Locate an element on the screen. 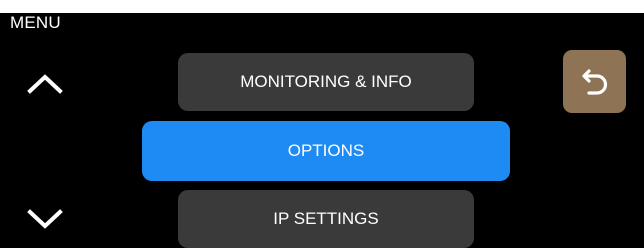 This screenshot has width=644, height=248. scroll-down-button is located at coordinates (45, 218).